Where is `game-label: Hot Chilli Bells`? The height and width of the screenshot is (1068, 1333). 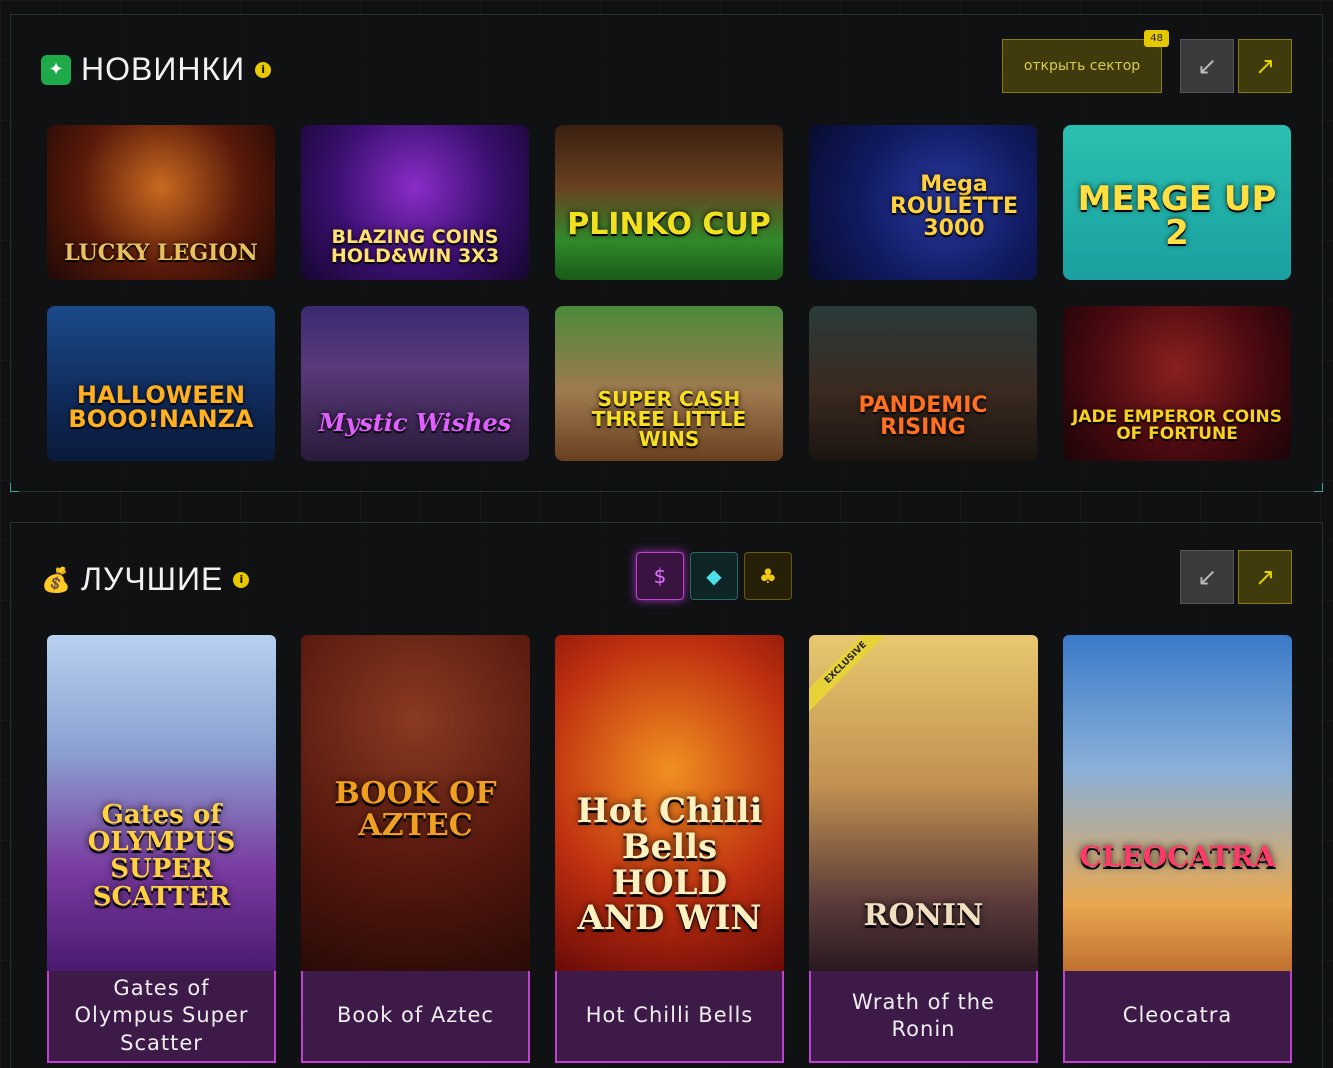
game-label: Hot Chilli Bells is located at coordinates (669, 1017).